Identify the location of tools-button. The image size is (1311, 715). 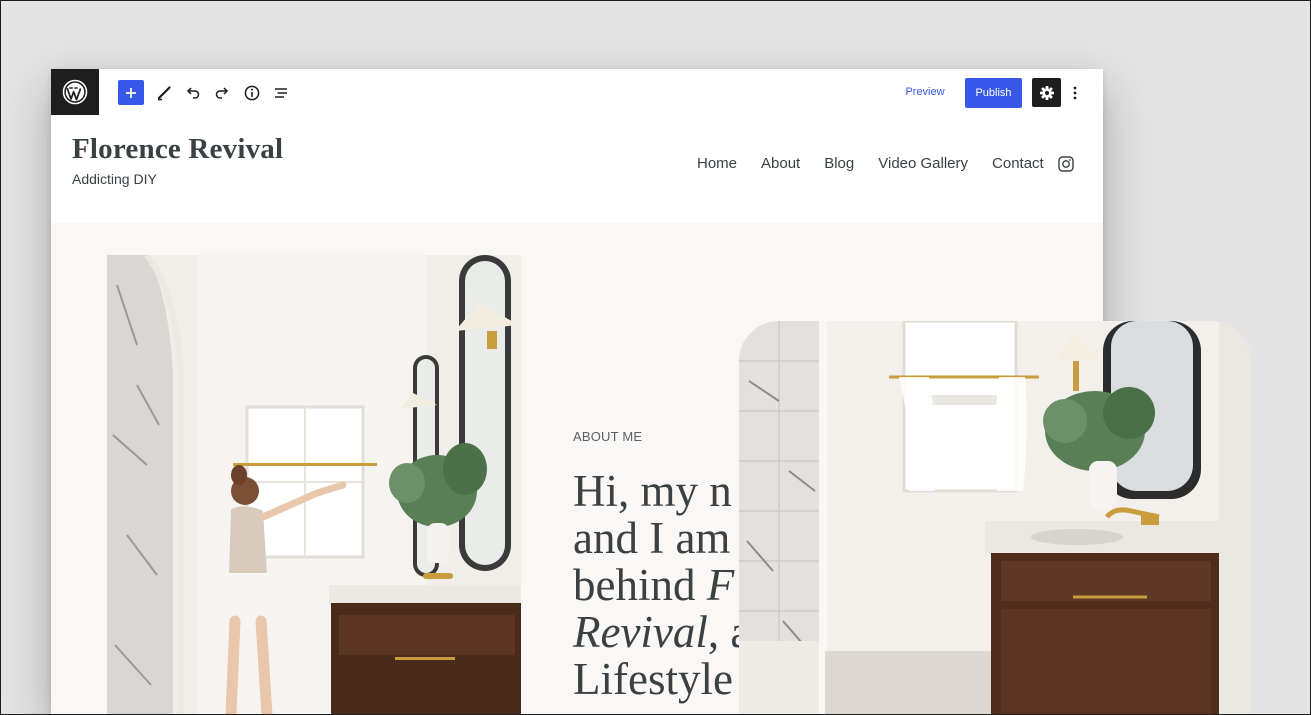
(164, 92).